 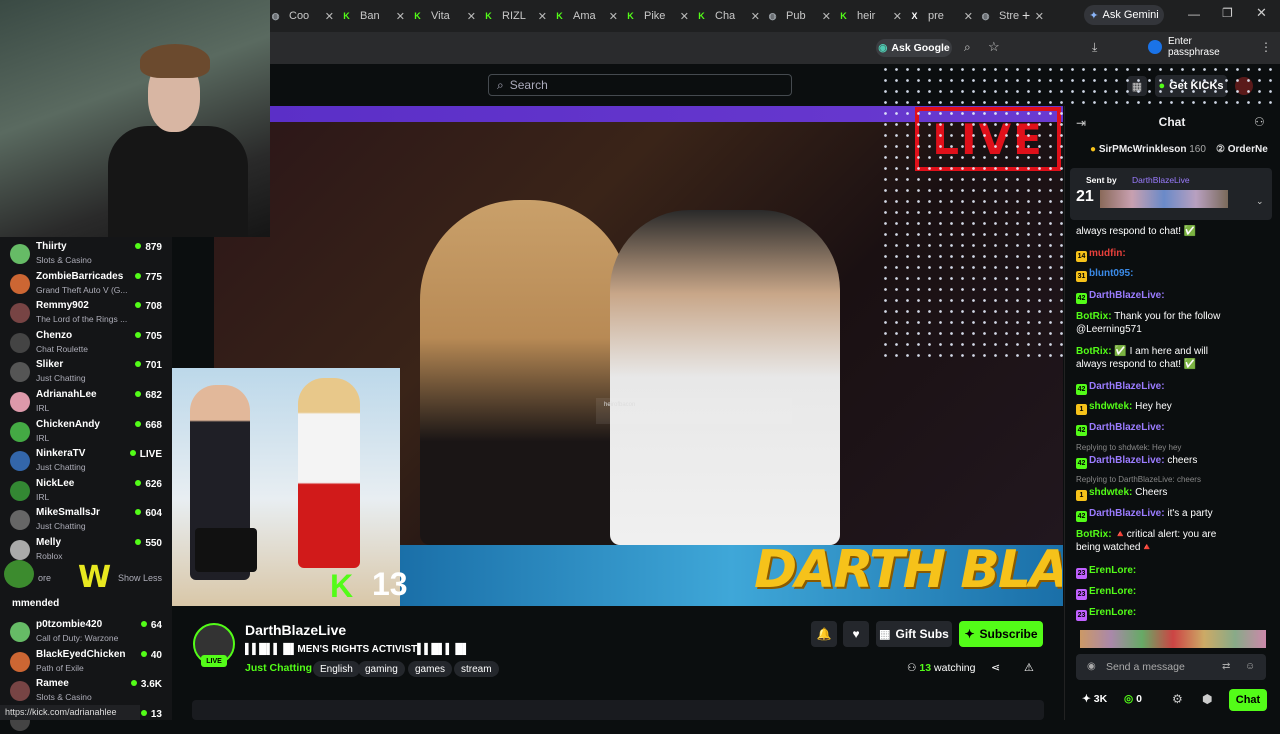 I want to click on chat-message-input: Send a message, so click(x=1171, y=667).